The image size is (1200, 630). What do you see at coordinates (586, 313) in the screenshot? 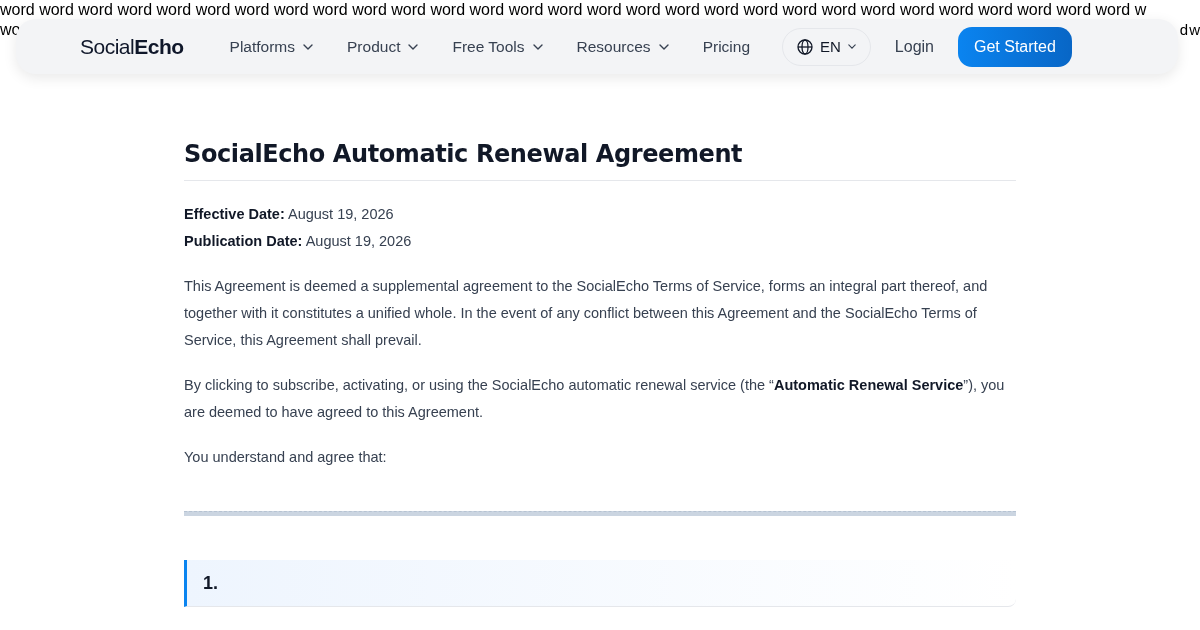
I see `paragraph: This Agreement is deemed a supplemental agreement to the SocialEcho Terms of Service, forms an integral part thereof, and together with it constitutes a unified whole. In the event of any conflict between this Agreement and the SocialEcho Terms of Service, this Agreement shall prevail.` at bounding box center [586, 313].